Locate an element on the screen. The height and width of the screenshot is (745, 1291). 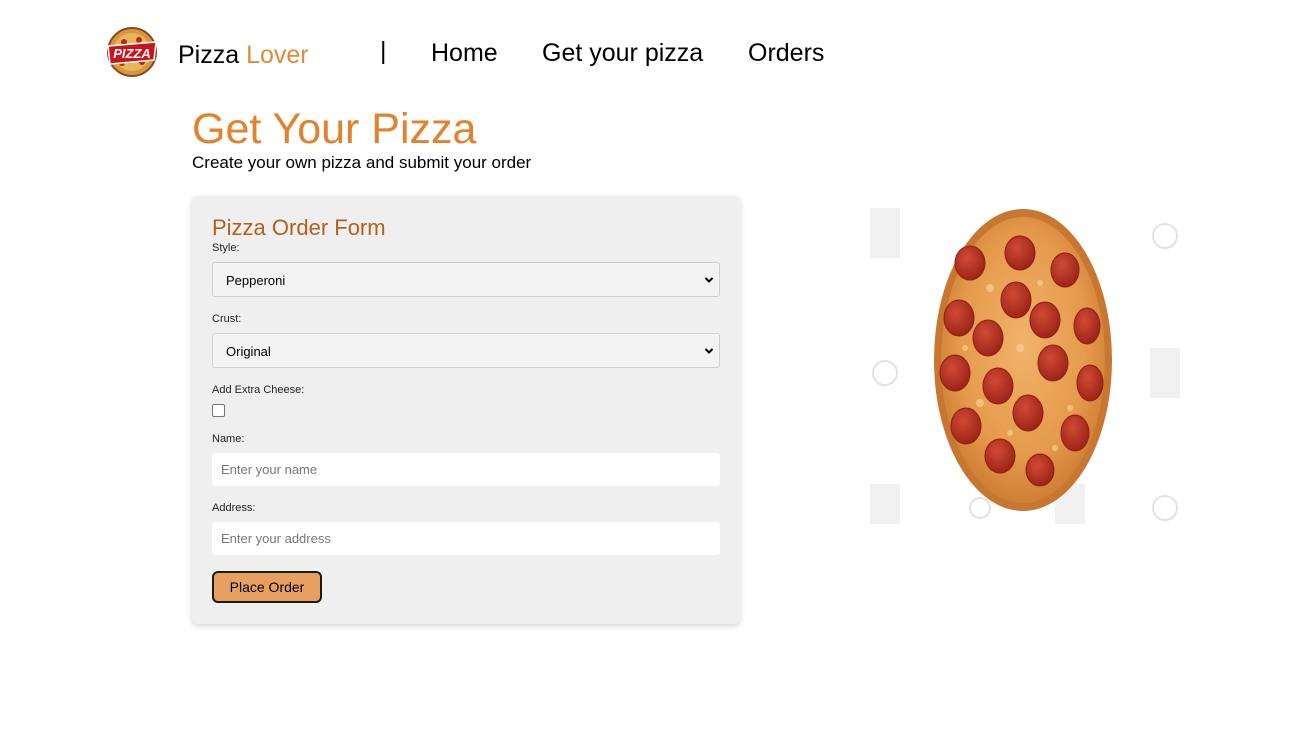
place-order-button: Place Order is located at coordinates (267, 587).